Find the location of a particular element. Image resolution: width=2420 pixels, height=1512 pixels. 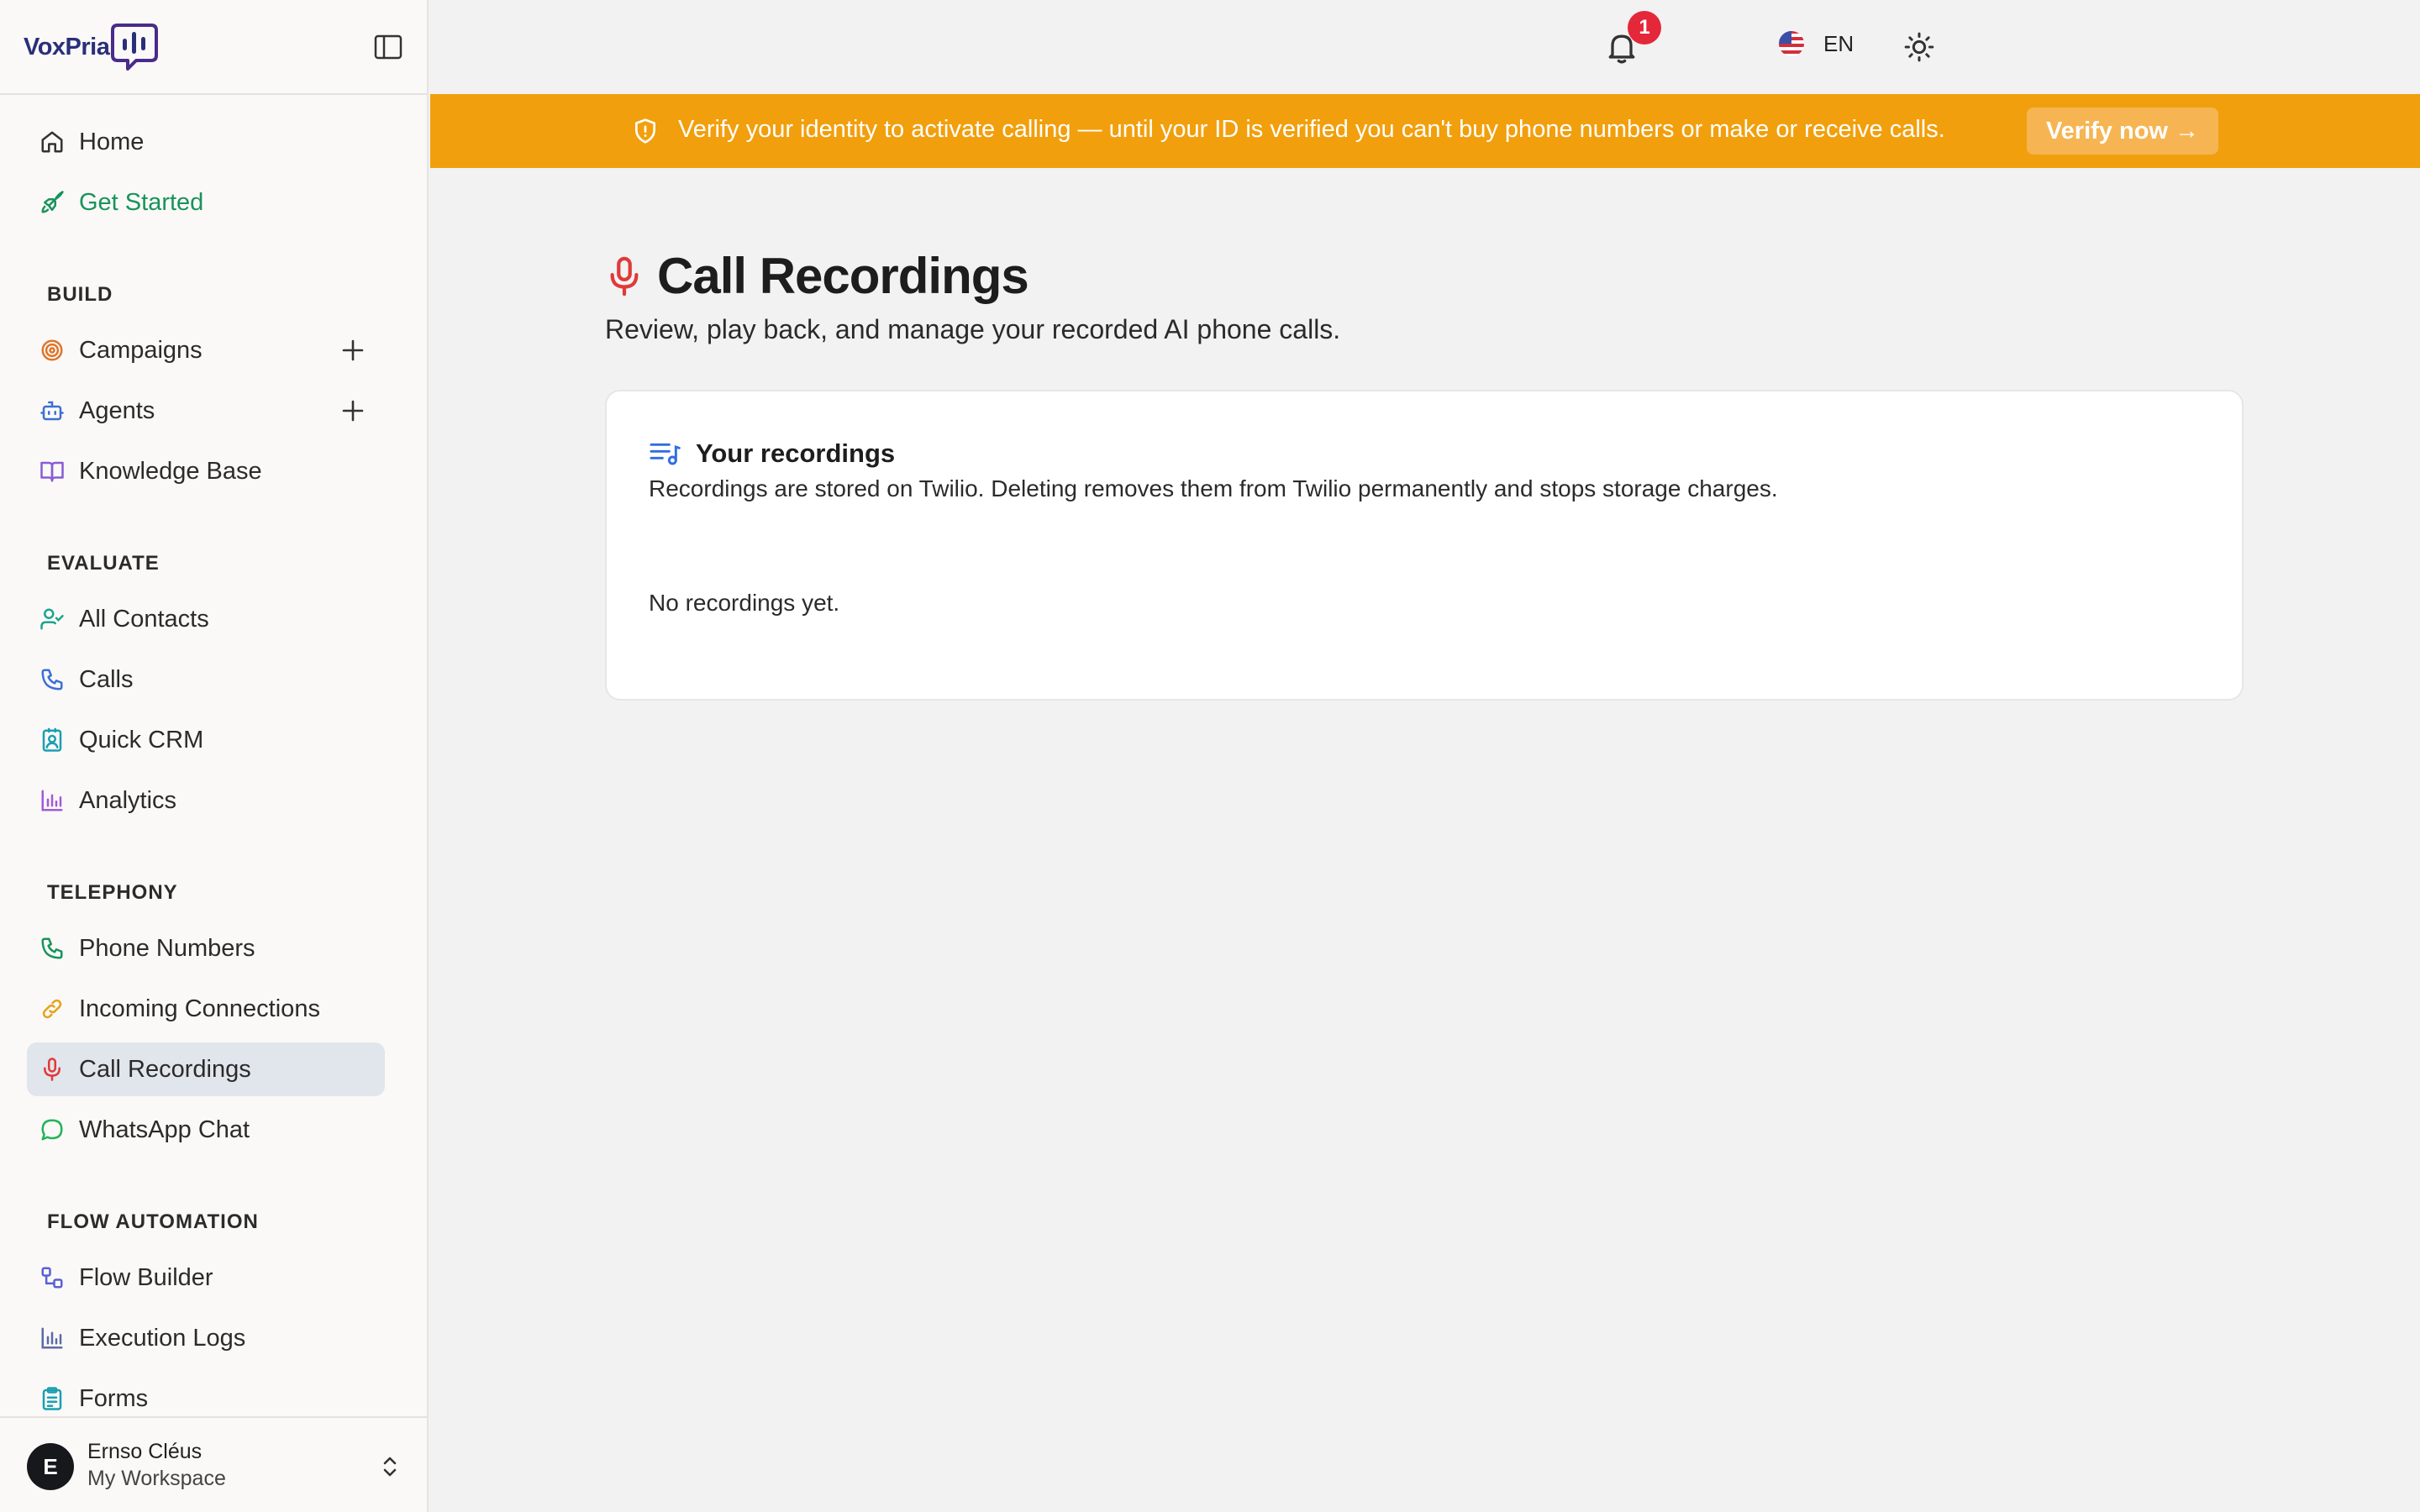

logo-speech-bars-icon is located at coordinates (135, 47).